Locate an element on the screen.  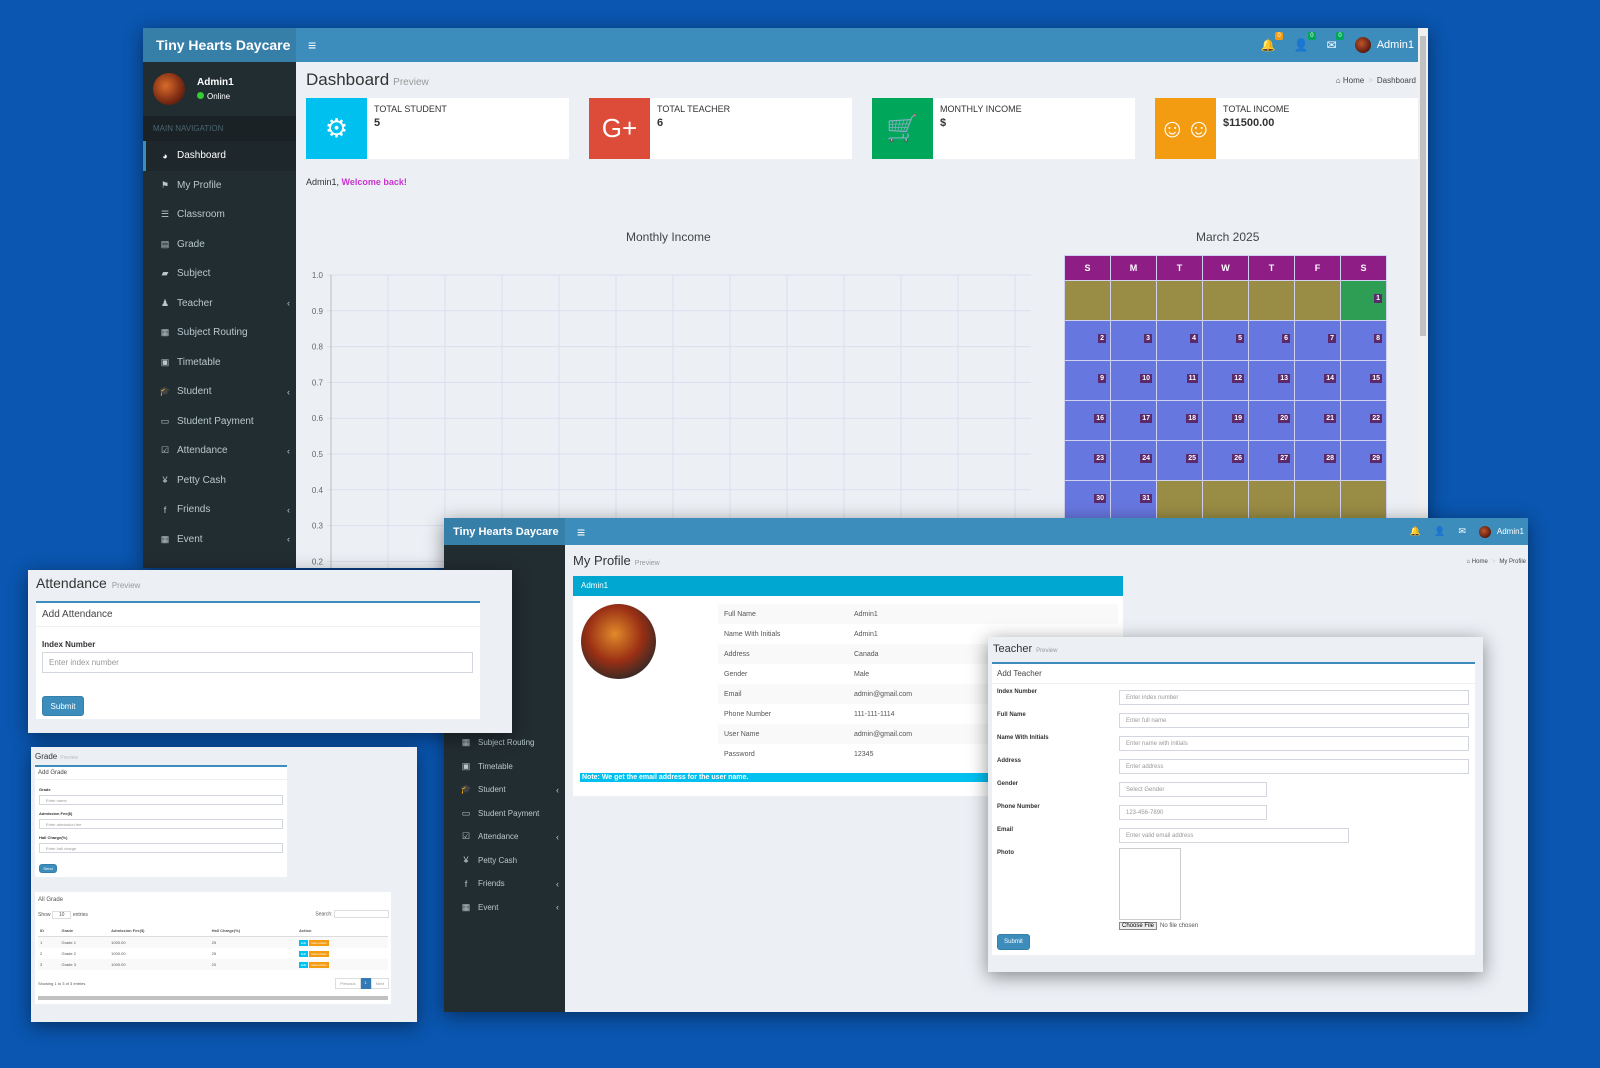
scrollbar-thumb is located at coordinates (1423, 186).